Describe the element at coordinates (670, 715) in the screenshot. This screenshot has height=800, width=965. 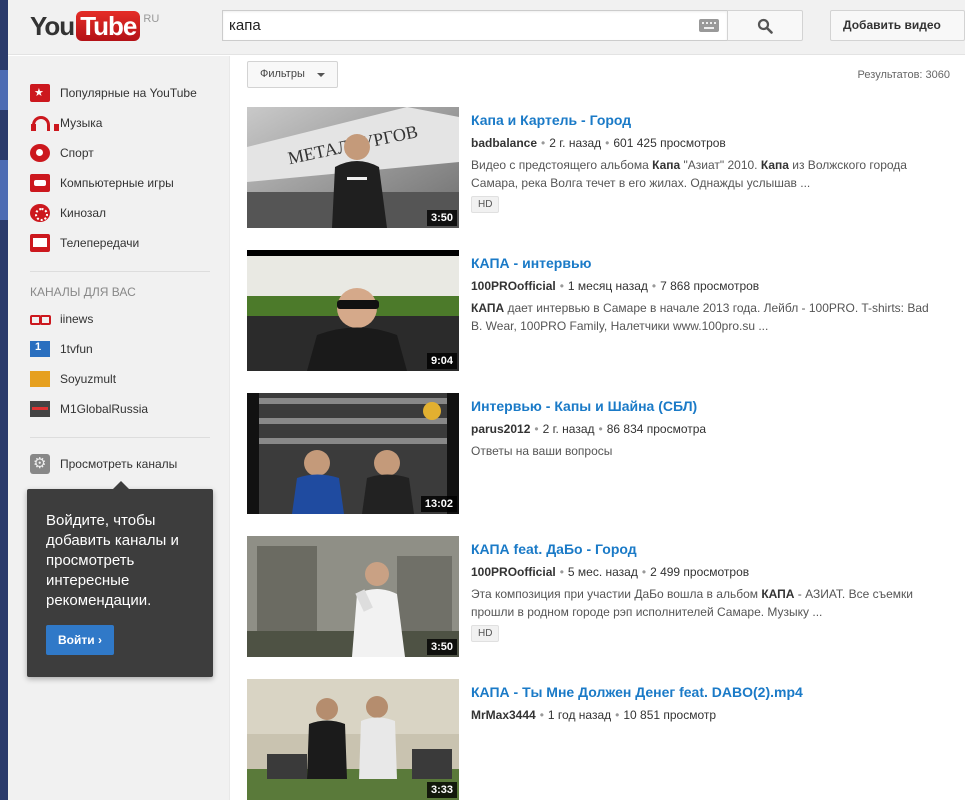
I see `view-count: 10 851 просмотр` at that location.